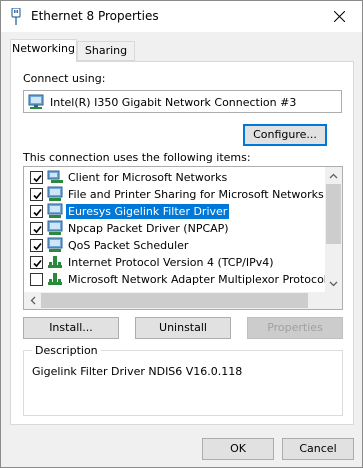  I want to click on item-label: Euresys Gigelink Filter Driver, so click(148, 211).